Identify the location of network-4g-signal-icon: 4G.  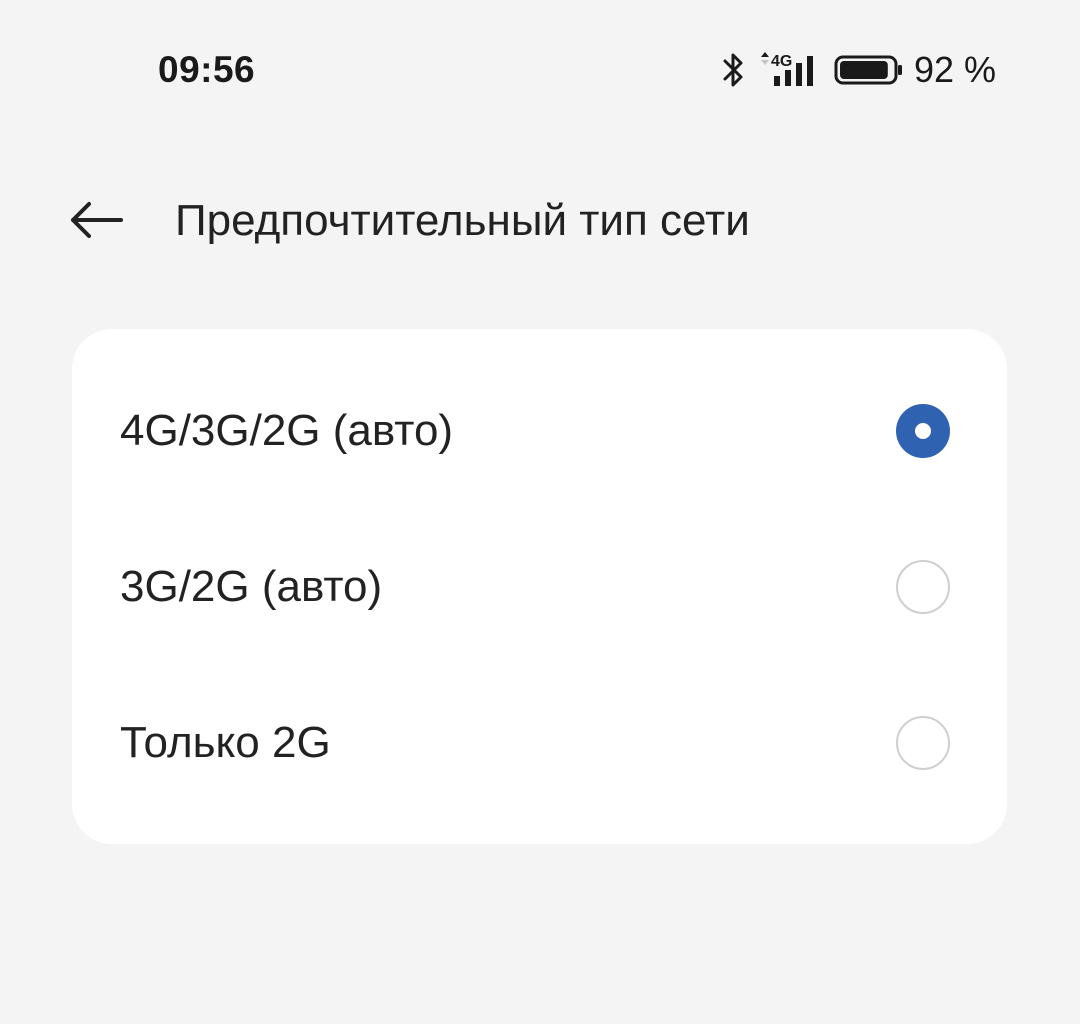
(788, 70).